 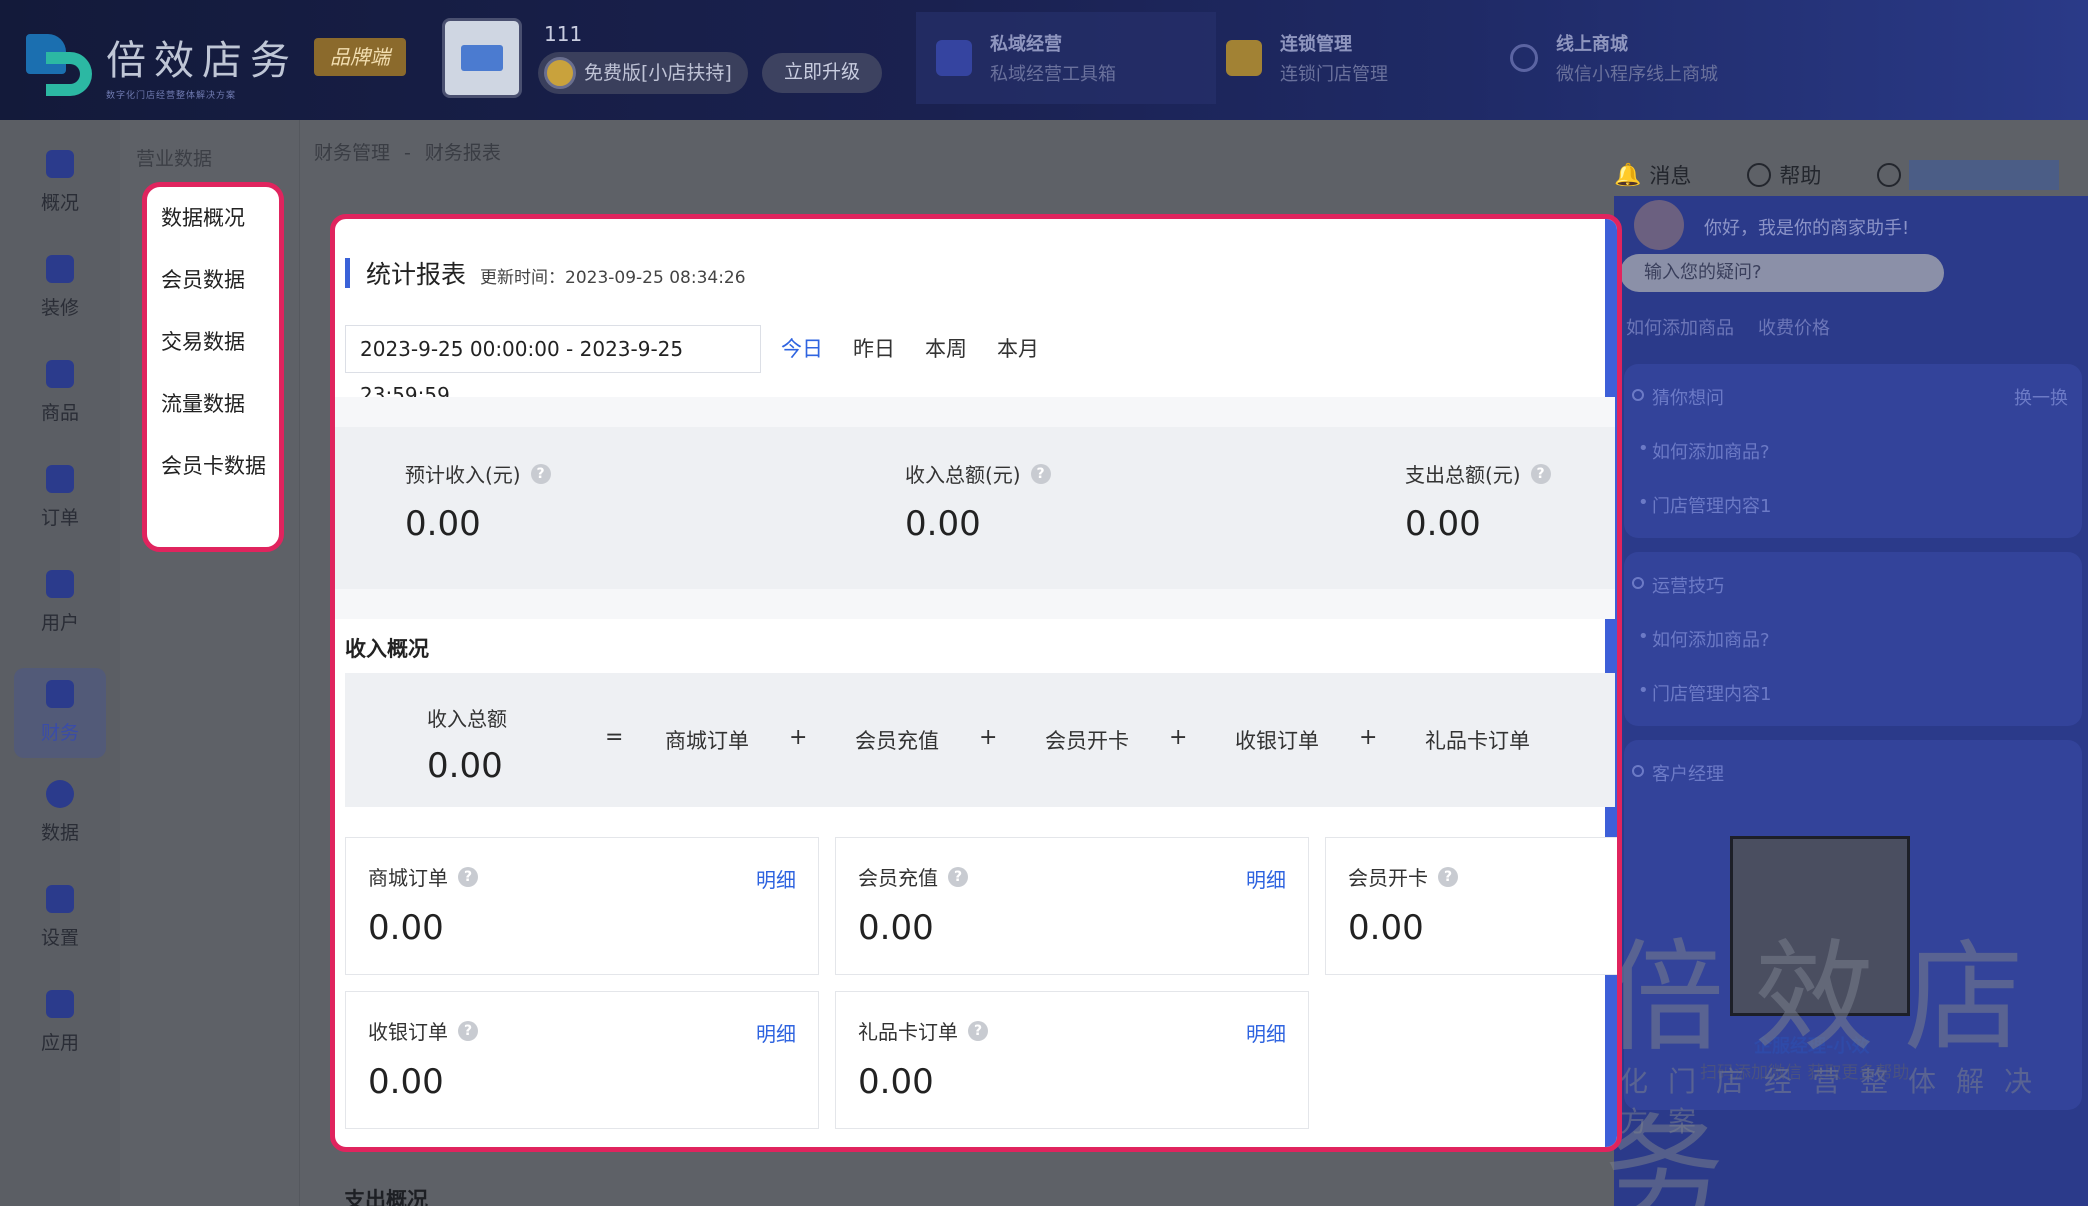 I want to click on topnav-subtitle: 私域经营工具箱, so click(x=1053, y=74).